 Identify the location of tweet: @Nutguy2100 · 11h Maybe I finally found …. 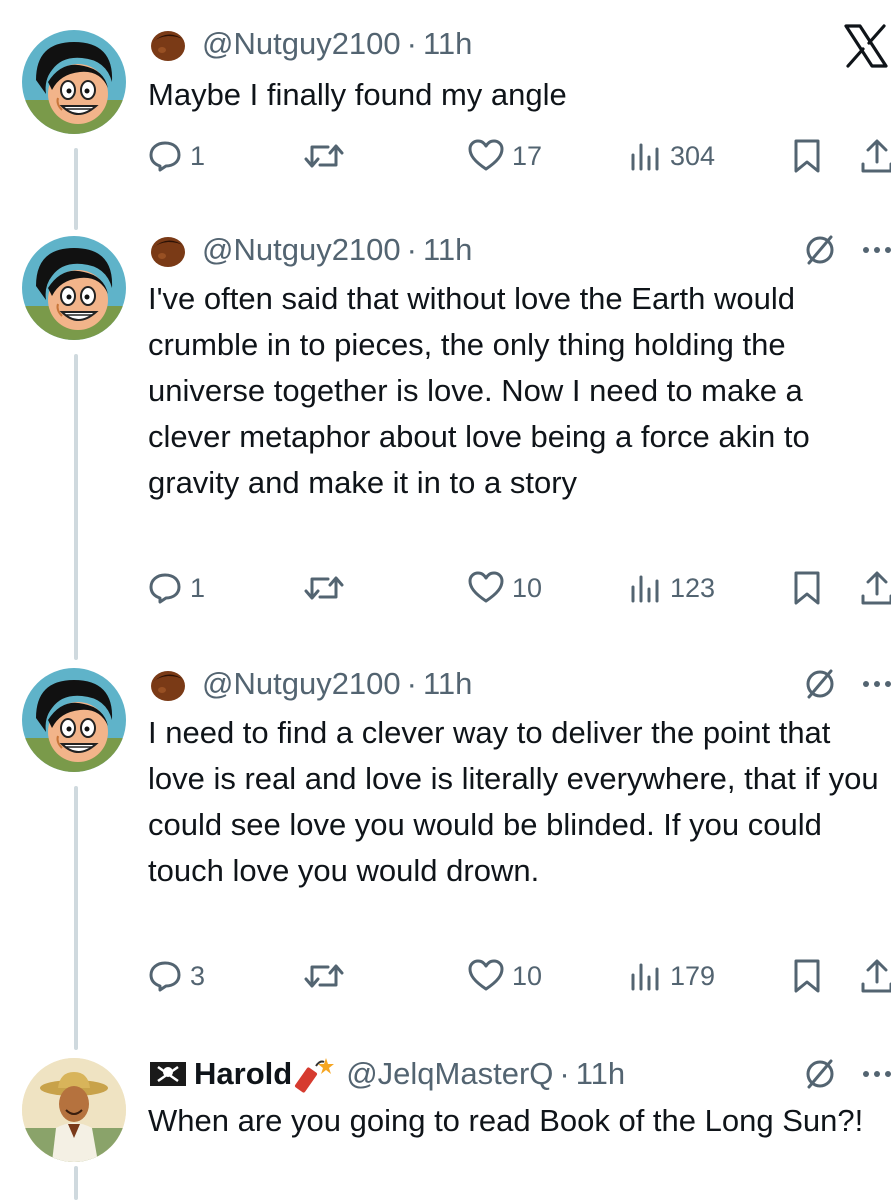
(445, 108).